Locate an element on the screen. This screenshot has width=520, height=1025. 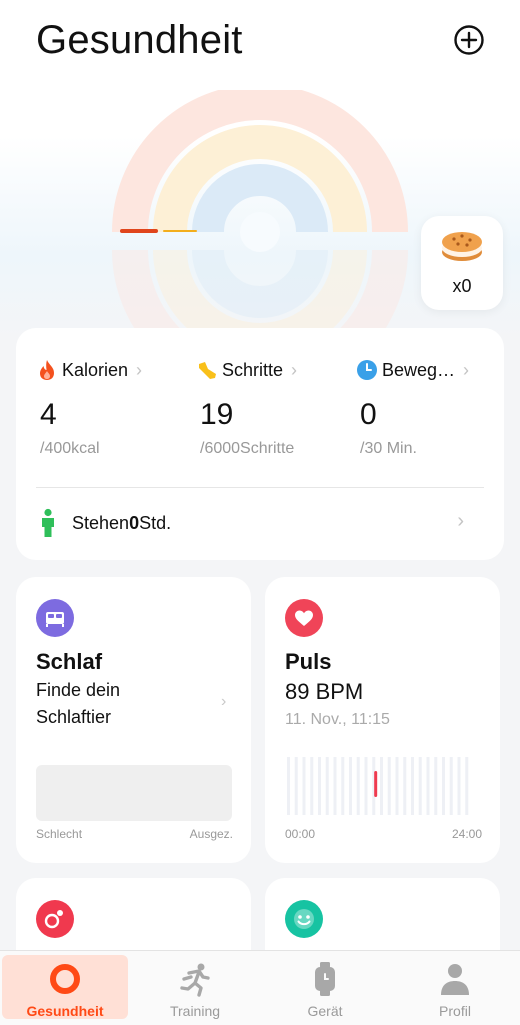
flame-icon is located at coordinates (47, 370).